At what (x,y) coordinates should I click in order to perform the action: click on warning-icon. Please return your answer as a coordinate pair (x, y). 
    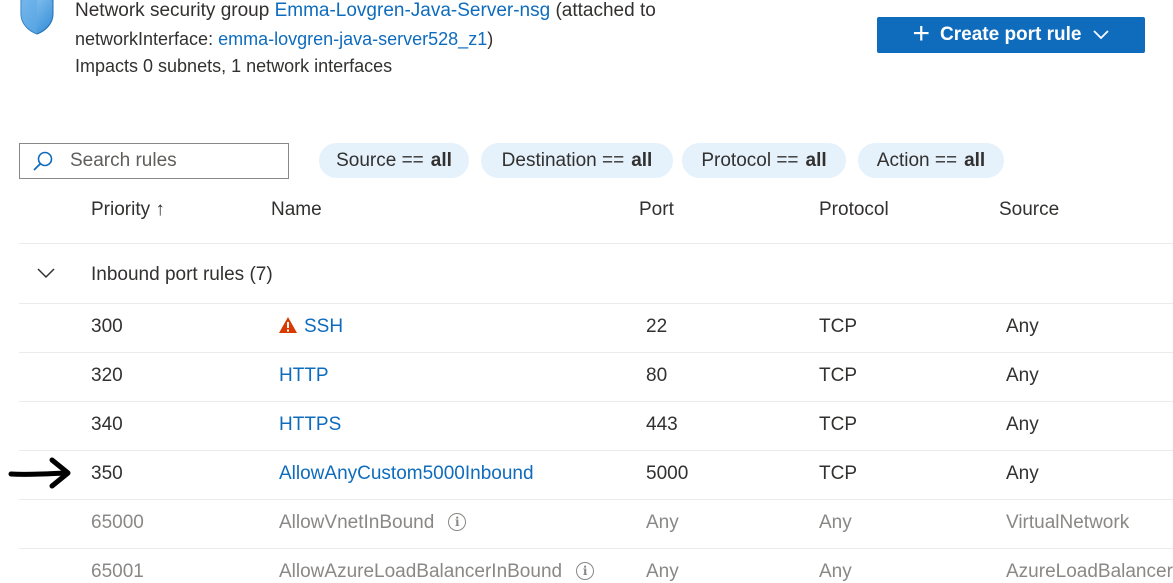
    Looking at the image, I should click on (288, 328).